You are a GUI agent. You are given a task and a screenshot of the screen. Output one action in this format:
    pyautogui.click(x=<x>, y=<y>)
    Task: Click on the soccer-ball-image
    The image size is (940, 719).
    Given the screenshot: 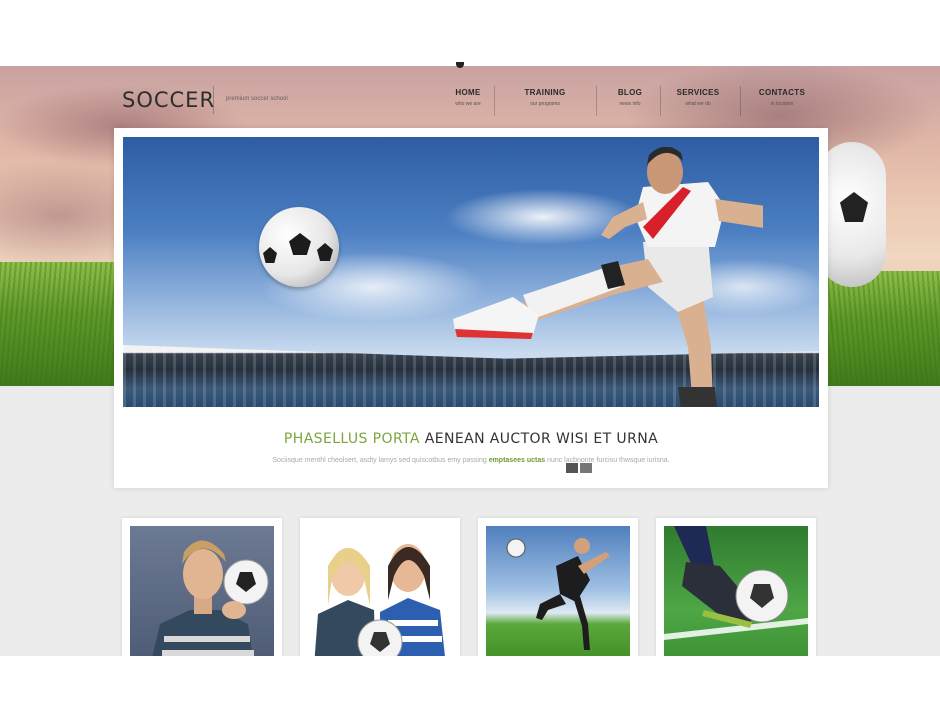 What is the action you would take?
    pyautogui.click(x=299, y=247)
    